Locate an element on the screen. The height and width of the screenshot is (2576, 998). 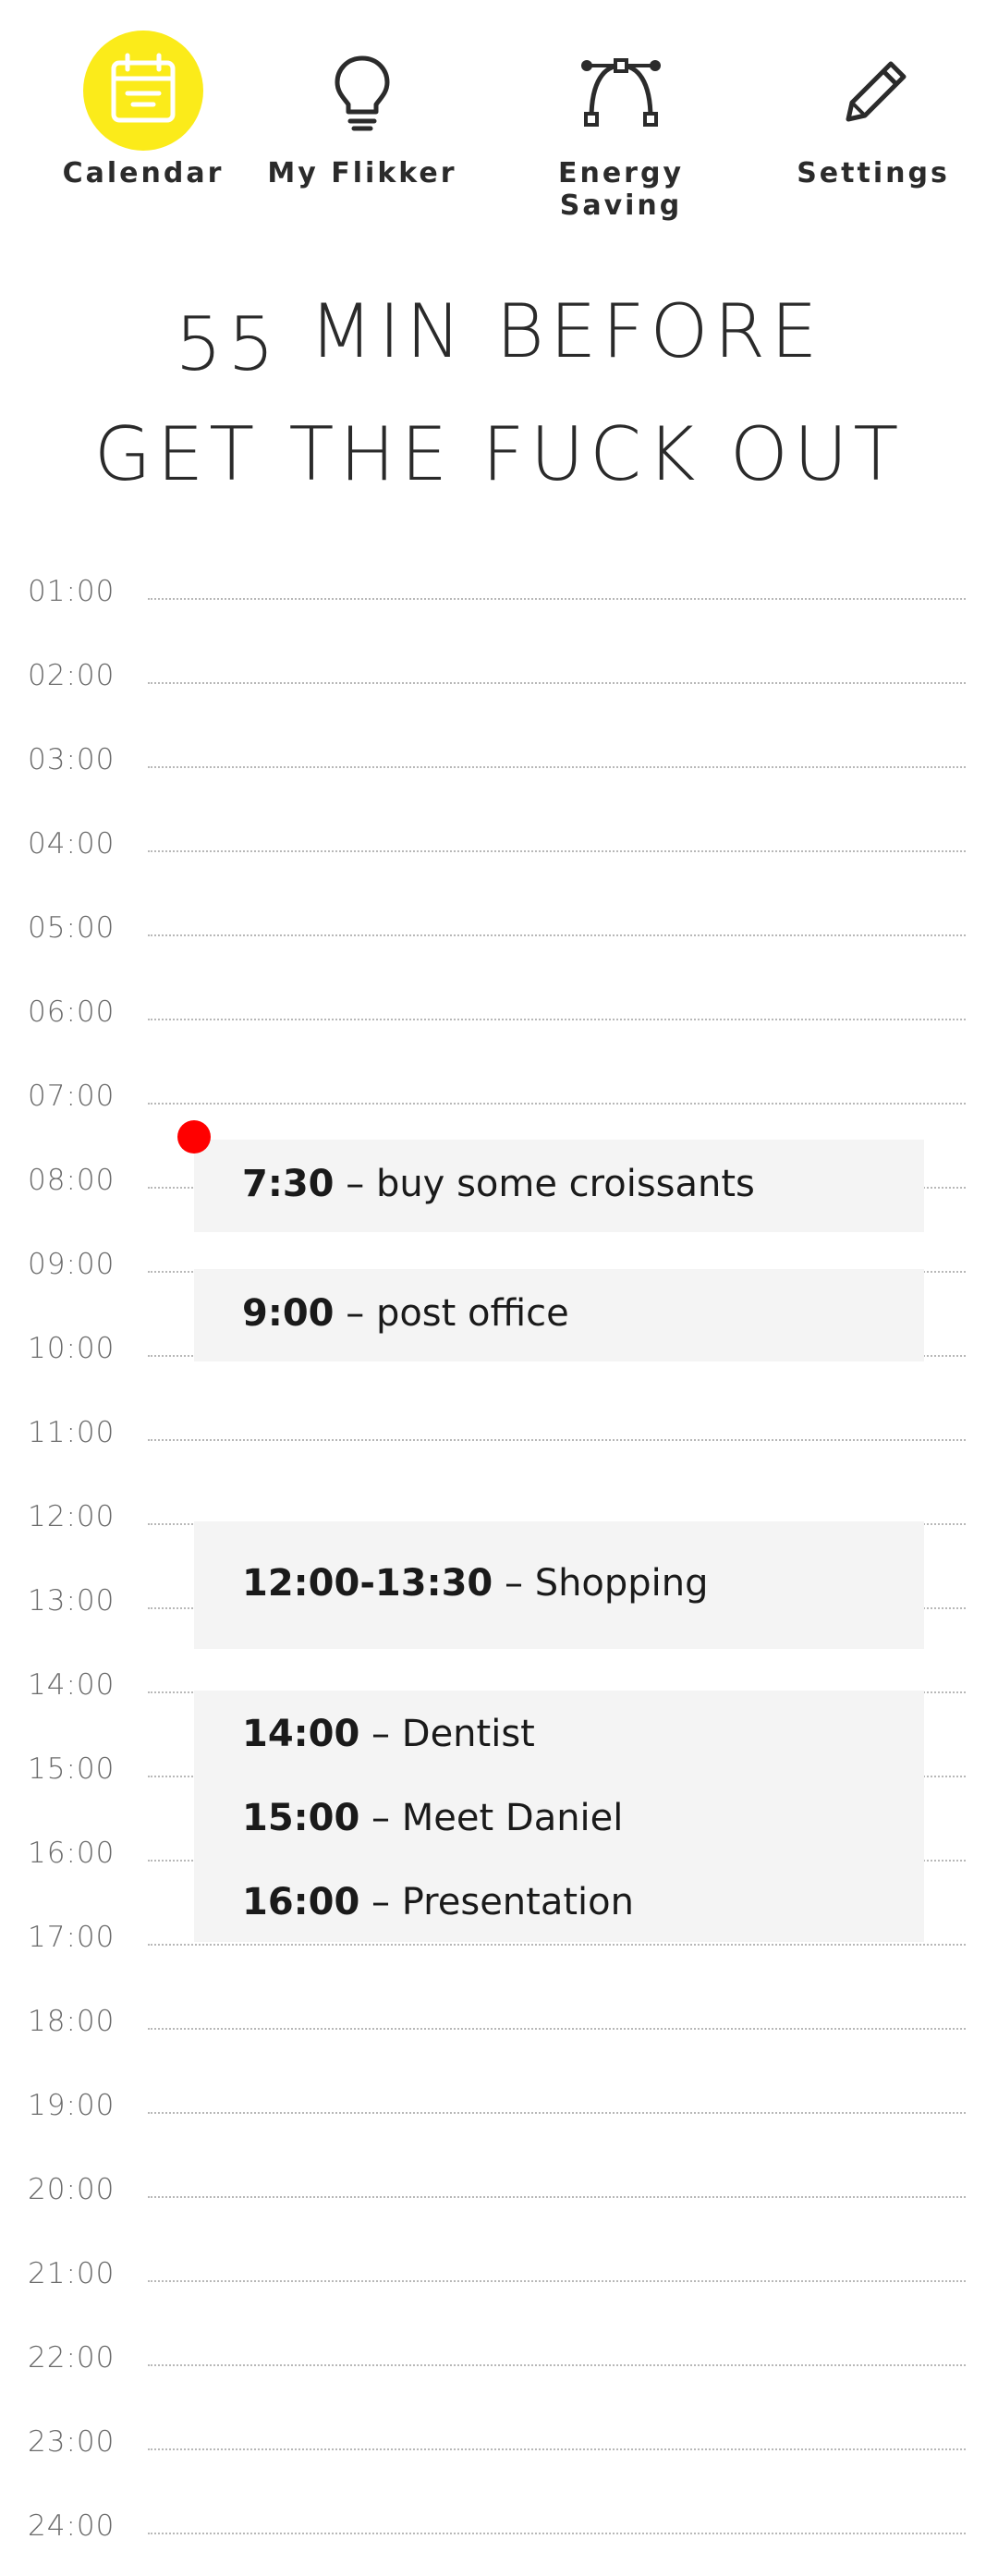
hour-label: 22:00 is located at coordinates (72, 2358).